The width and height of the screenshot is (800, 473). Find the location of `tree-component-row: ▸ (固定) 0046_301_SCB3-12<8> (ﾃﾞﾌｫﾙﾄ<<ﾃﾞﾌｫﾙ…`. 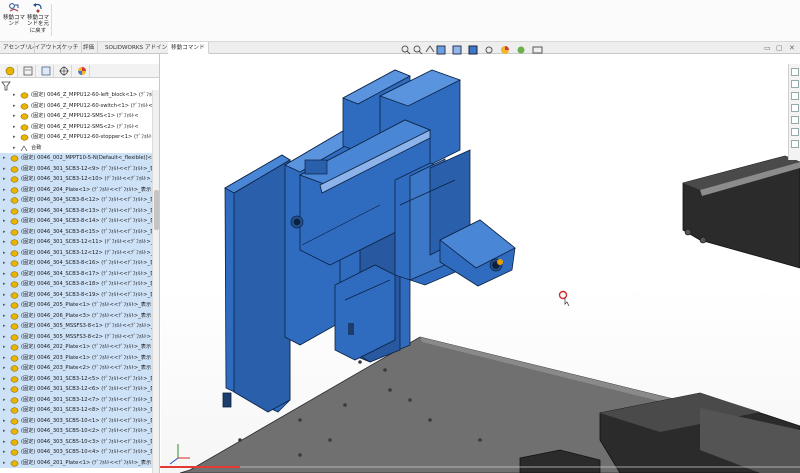

tree-component-row: ▸ (固定) 0046_301_SCB3-12<8> (ﾃﾞﾌｫﾙﾄ<<ﾃﾞﾌｫﾙ… is located at coordinates (76, 410).